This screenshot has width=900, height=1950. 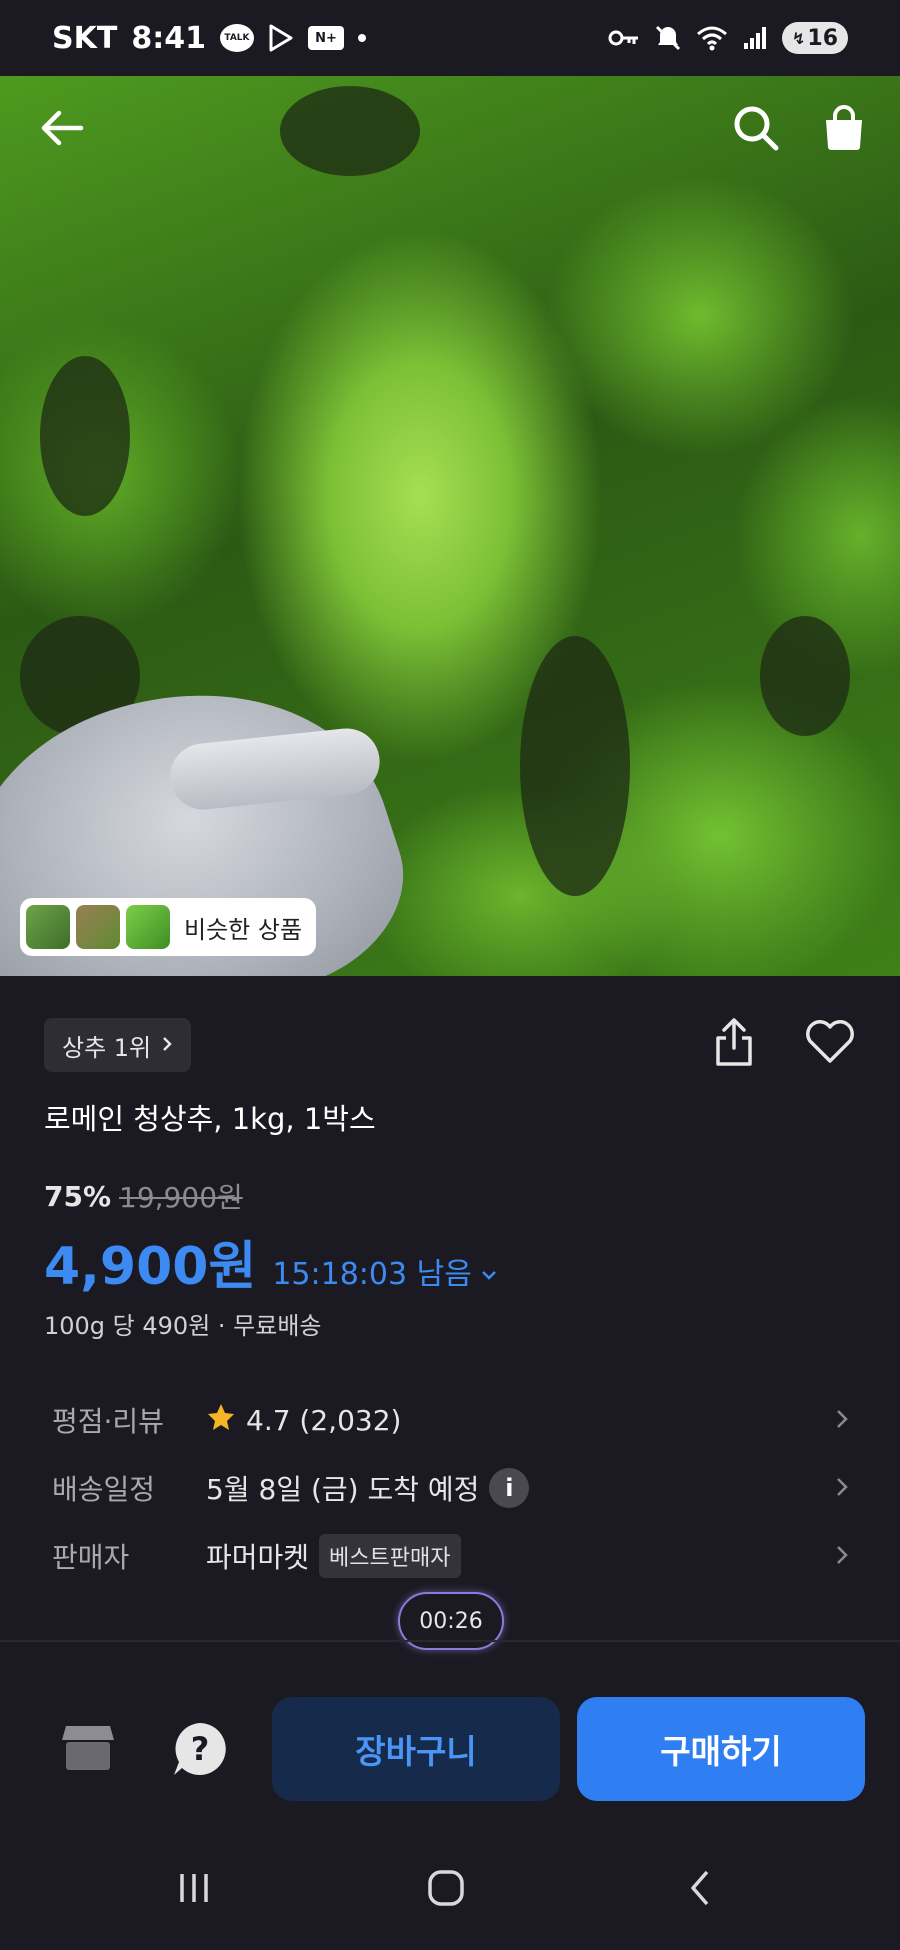 I want to click on help-icon: ?, so click(x=200, y=1749).